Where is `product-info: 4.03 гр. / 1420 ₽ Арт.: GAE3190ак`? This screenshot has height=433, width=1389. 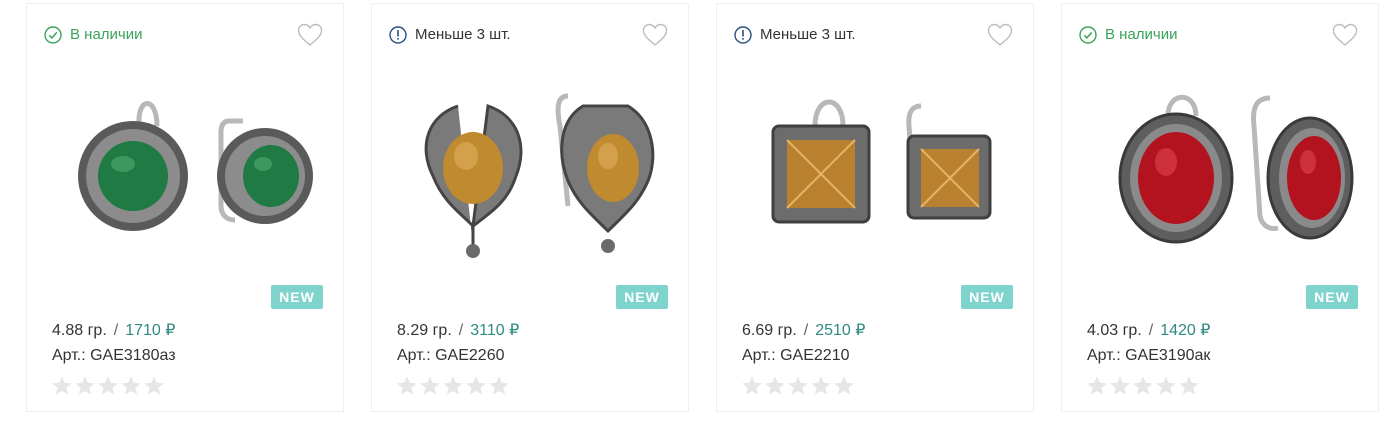
product-info: 4.03 гр. / 1420 ₽ Арт.: GAE3190ак is located at coordinates (1148, 343).